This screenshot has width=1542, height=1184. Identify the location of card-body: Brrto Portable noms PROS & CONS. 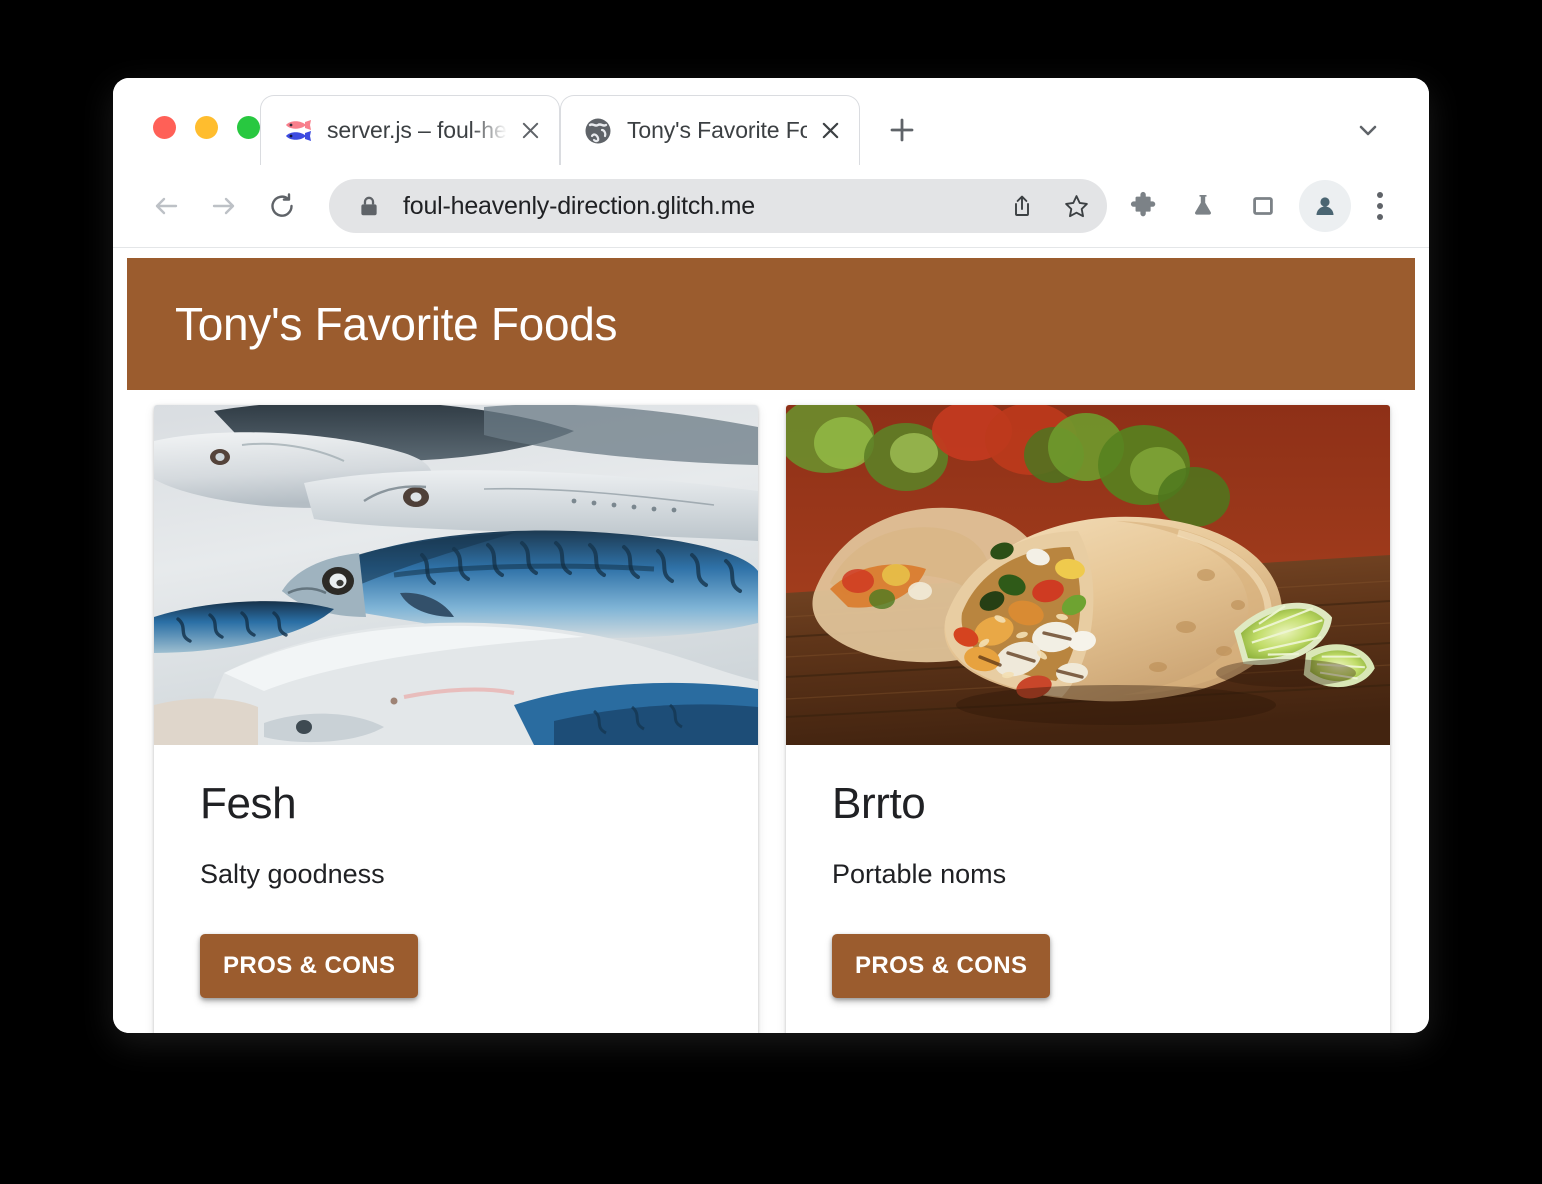
(1088, 889).